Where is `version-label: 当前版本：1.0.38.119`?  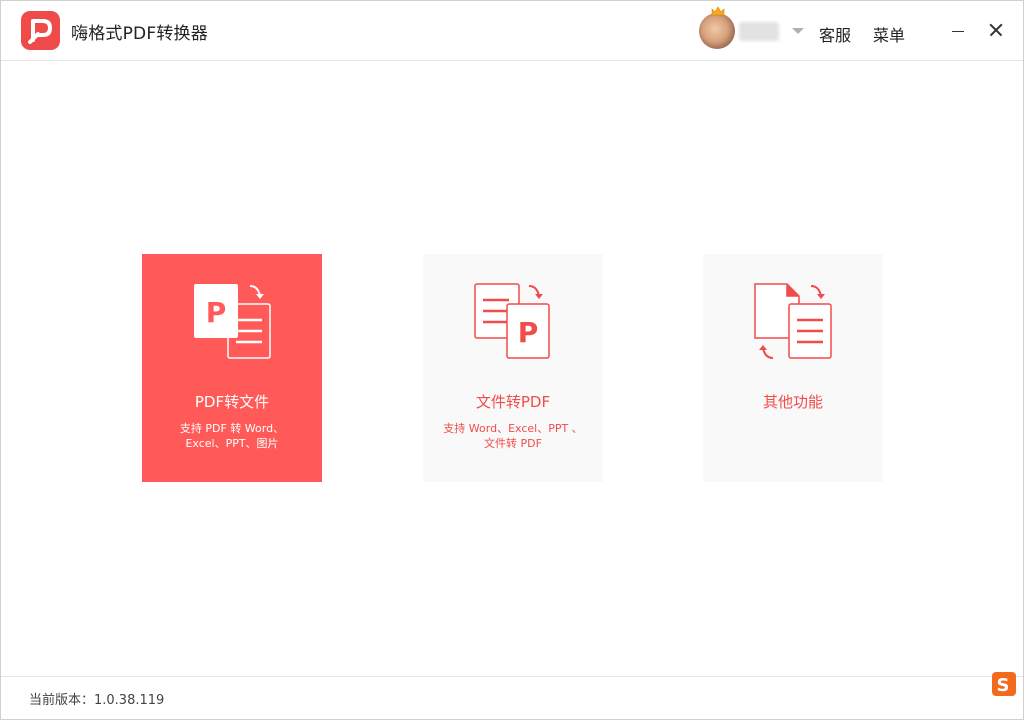 version-label: 当前版本：1.0.38.119 is located at coordinates (97, 700).